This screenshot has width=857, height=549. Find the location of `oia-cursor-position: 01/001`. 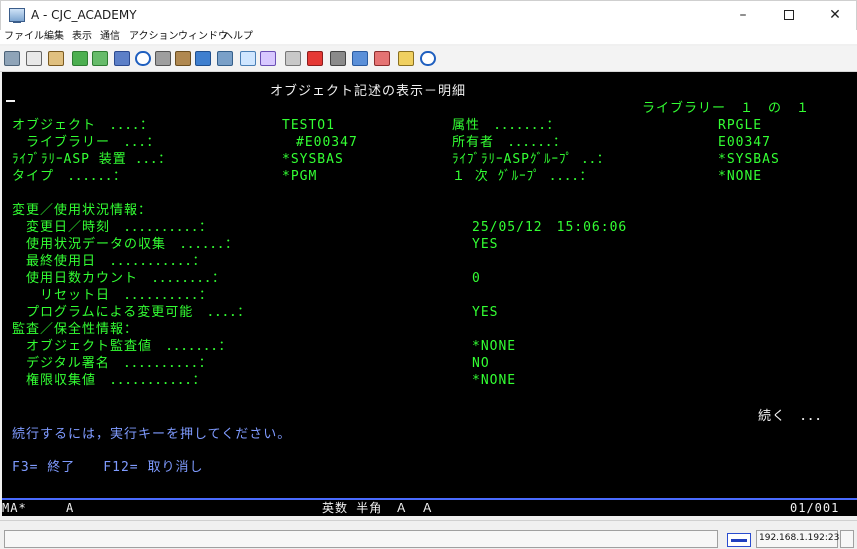

oia-cursor-position: 01/001 is located at coordinates (815, 508).